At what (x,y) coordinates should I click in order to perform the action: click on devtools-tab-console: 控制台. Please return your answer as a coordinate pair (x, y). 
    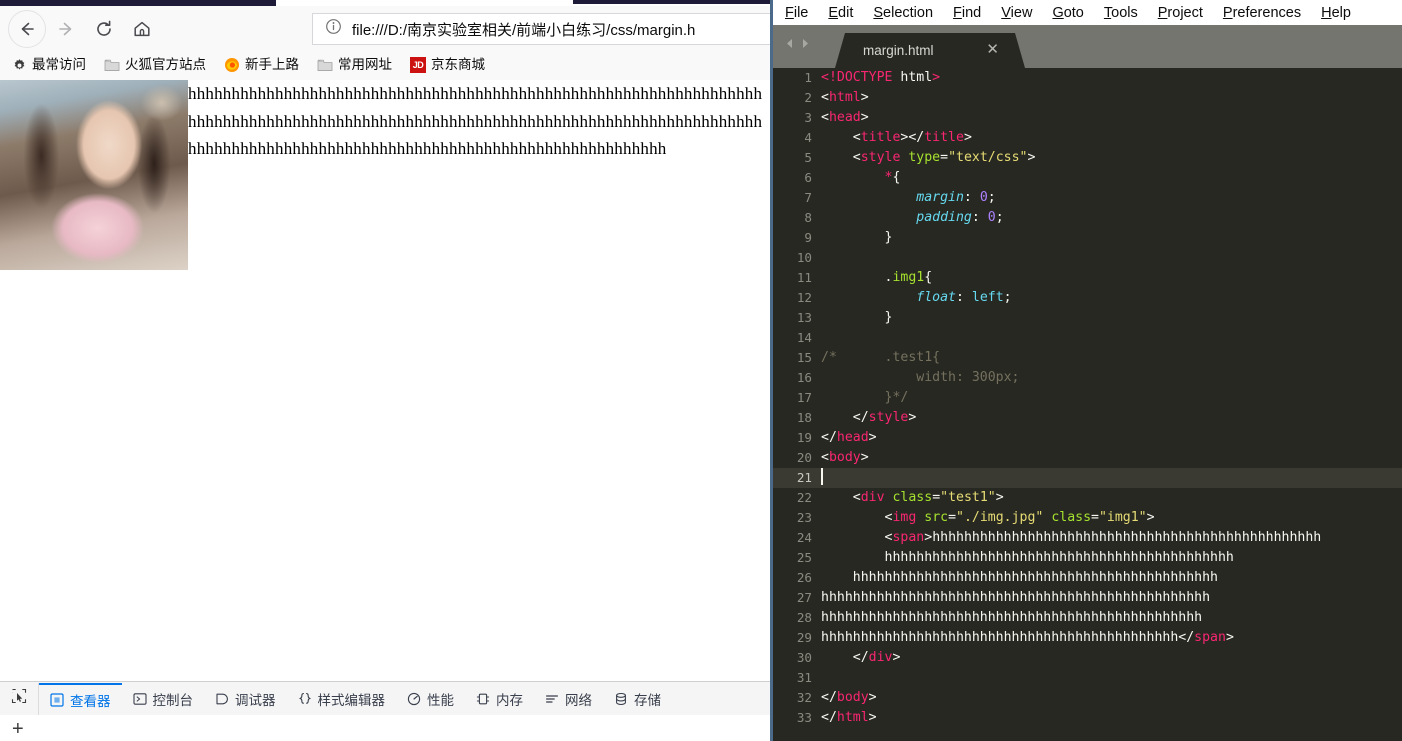
    Looking at the image, I should click on (163, 699).